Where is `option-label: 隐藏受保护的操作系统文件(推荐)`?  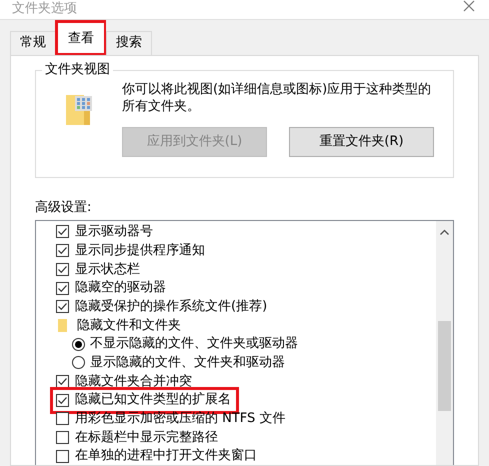 option-label: 隐藏受保护的操作系统文件(推荐) is located at coordinates (171, 306).